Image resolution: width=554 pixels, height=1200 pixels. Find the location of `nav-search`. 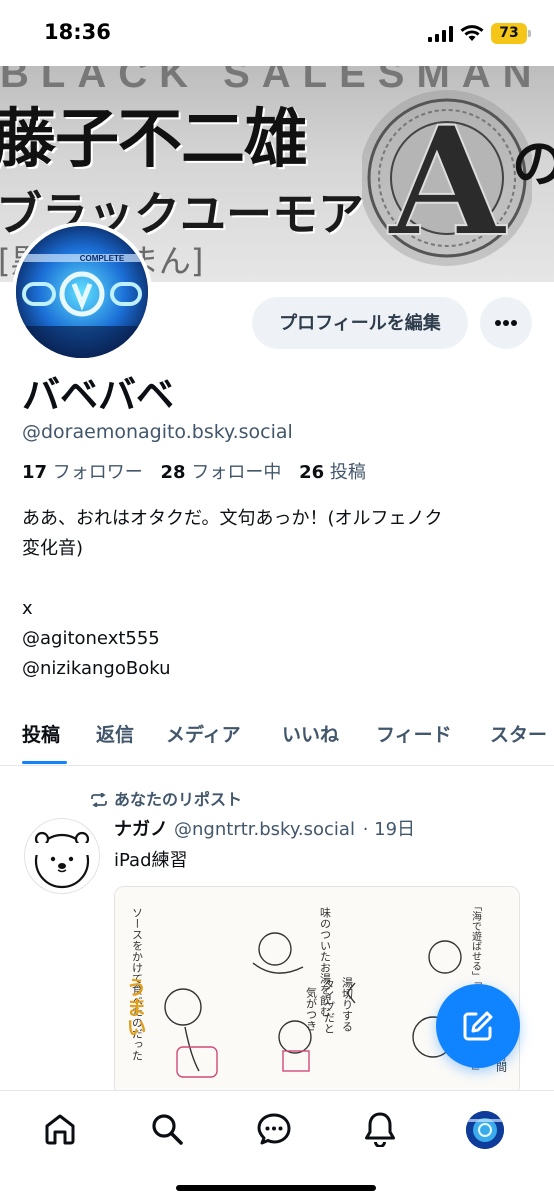

nav-search is located at coordinates (167, 1129).